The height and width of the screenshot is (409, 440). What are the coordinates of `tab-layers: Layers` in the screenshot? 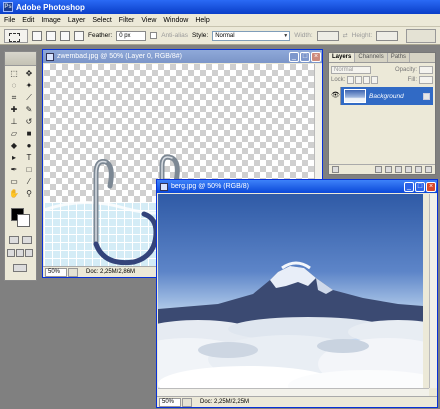 It's located at (342, 57).